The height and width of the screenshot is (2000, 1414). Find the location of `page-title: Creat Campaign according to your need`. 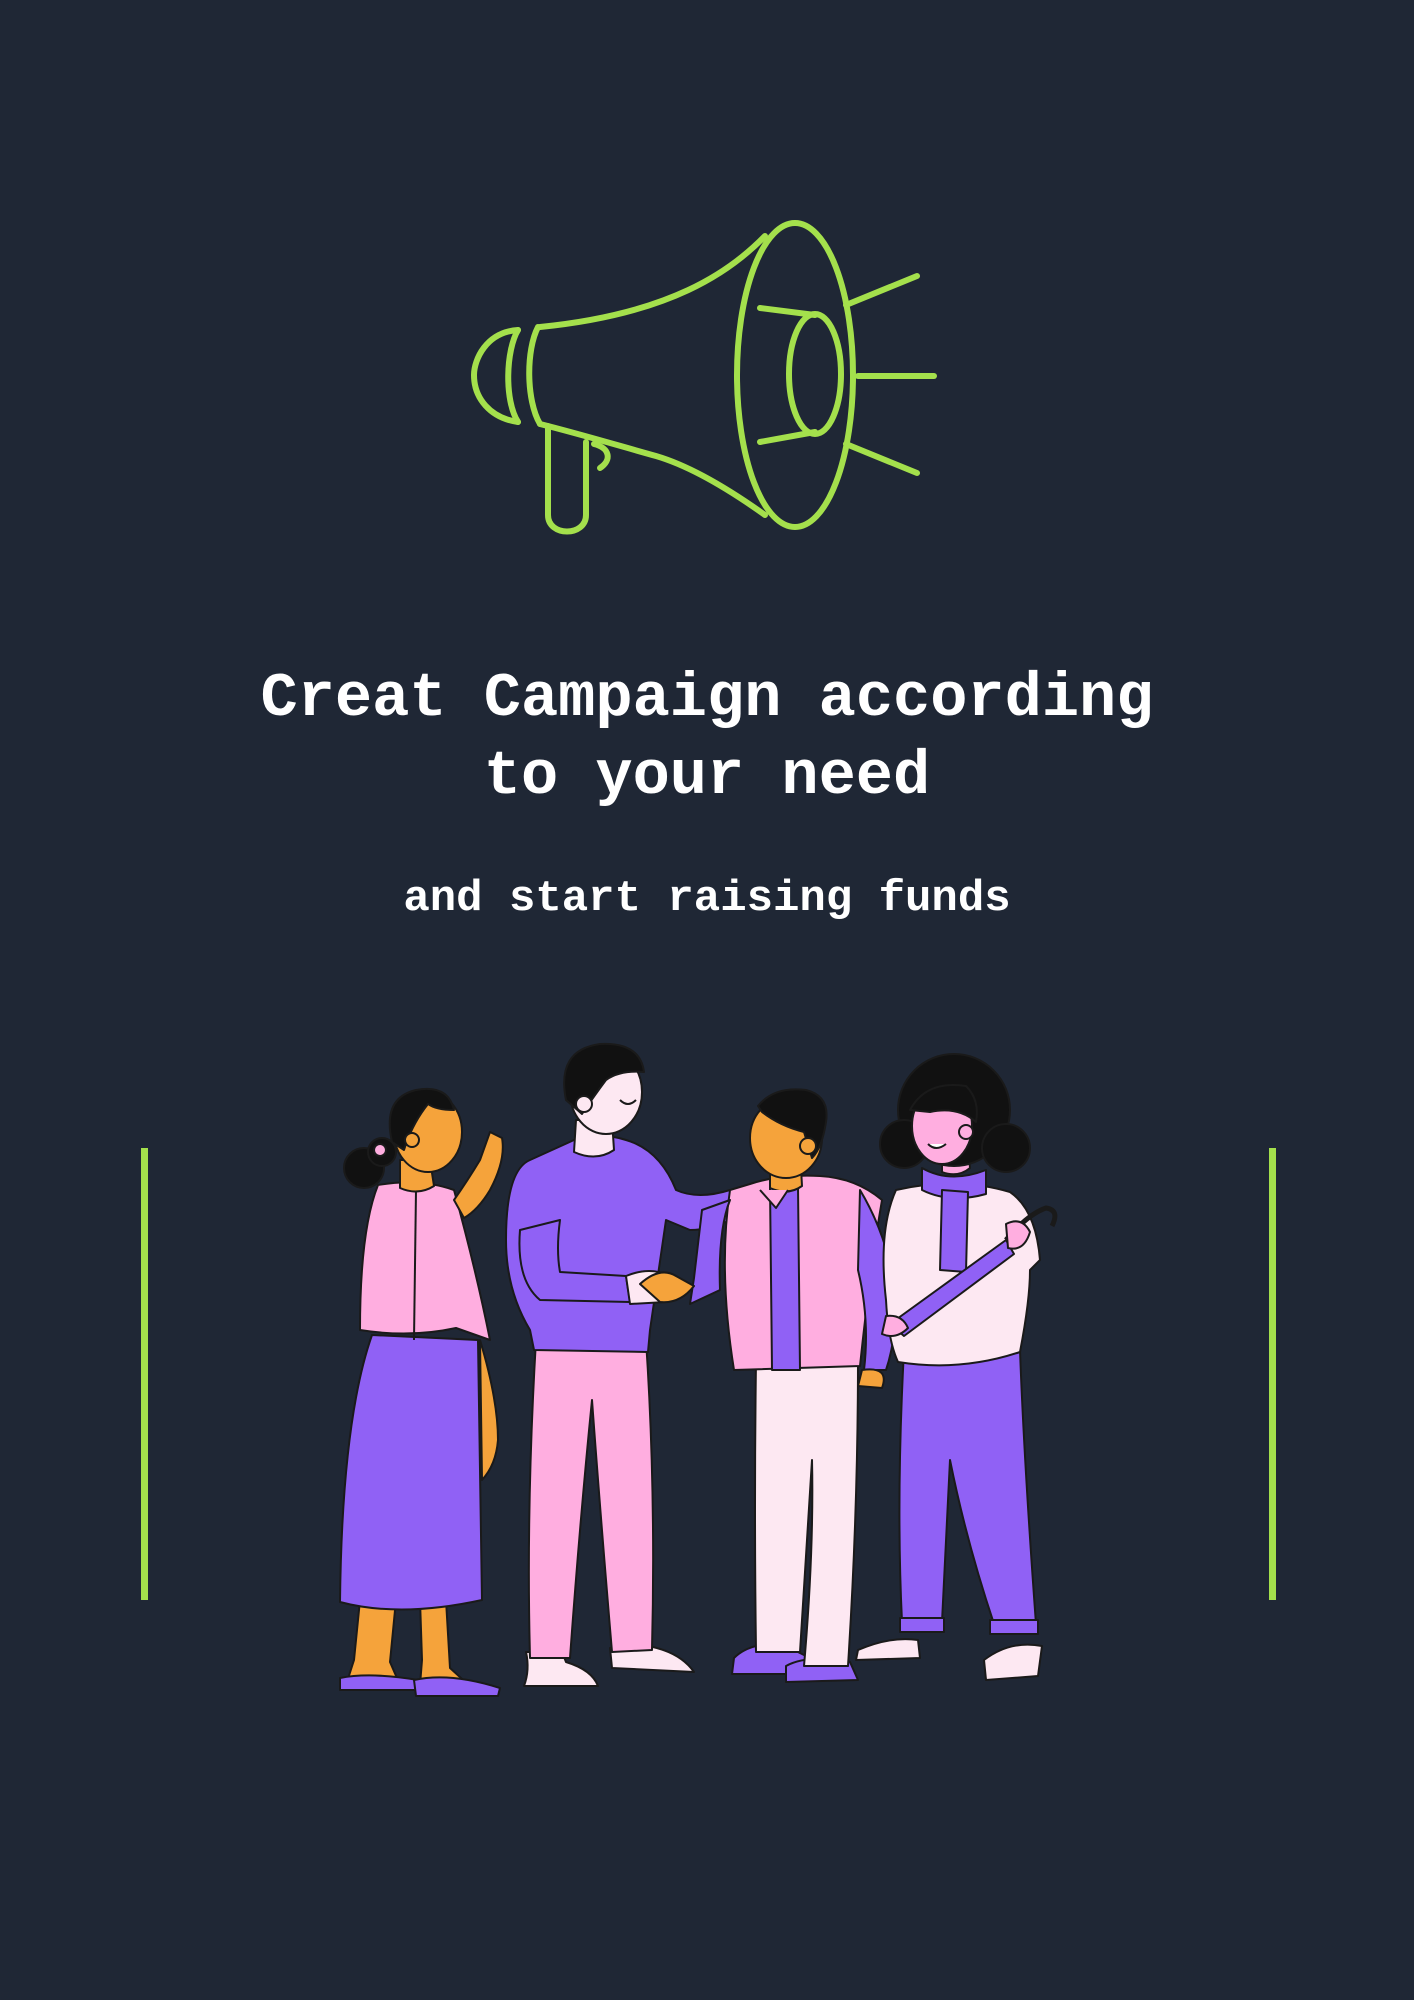

page-title: Creat Campaign according to your need is located at coordinates (707, 738).